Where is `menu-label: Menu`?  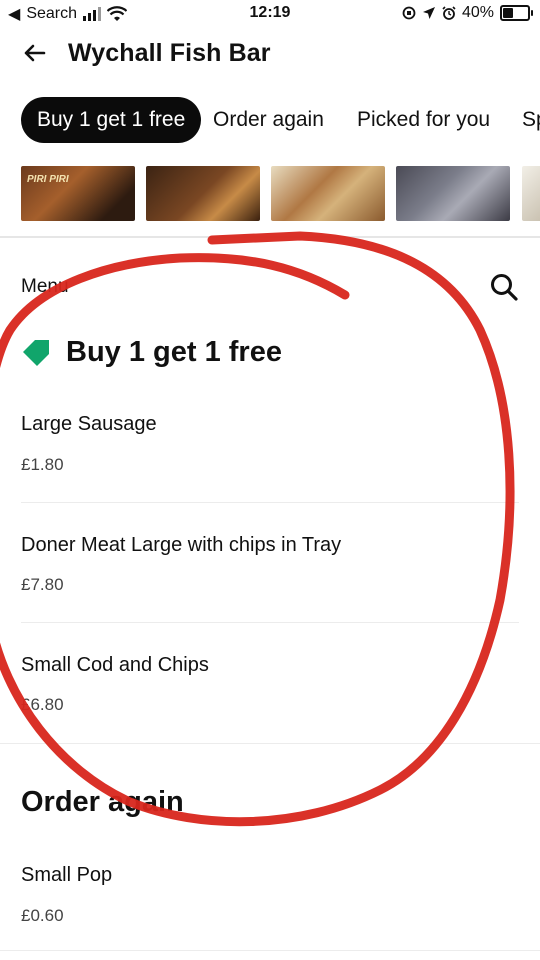 menu-label: Menu is located at coordinates (45, 286).